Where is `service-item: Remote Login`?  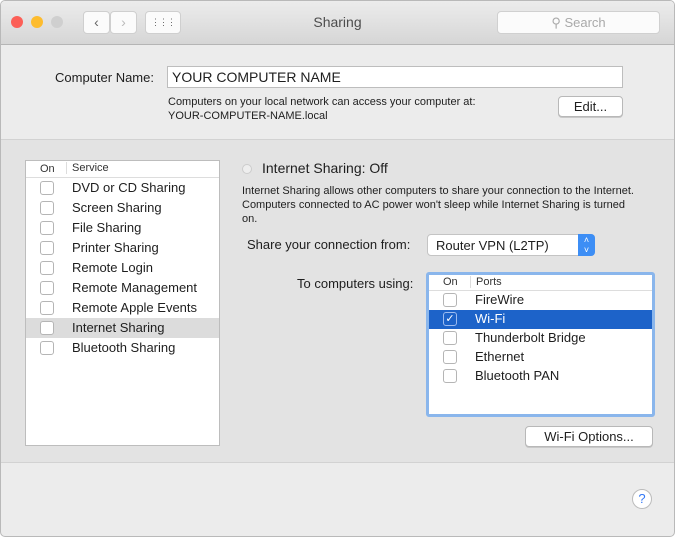 service-item: Remote Login is located at coordinates (122, 268).